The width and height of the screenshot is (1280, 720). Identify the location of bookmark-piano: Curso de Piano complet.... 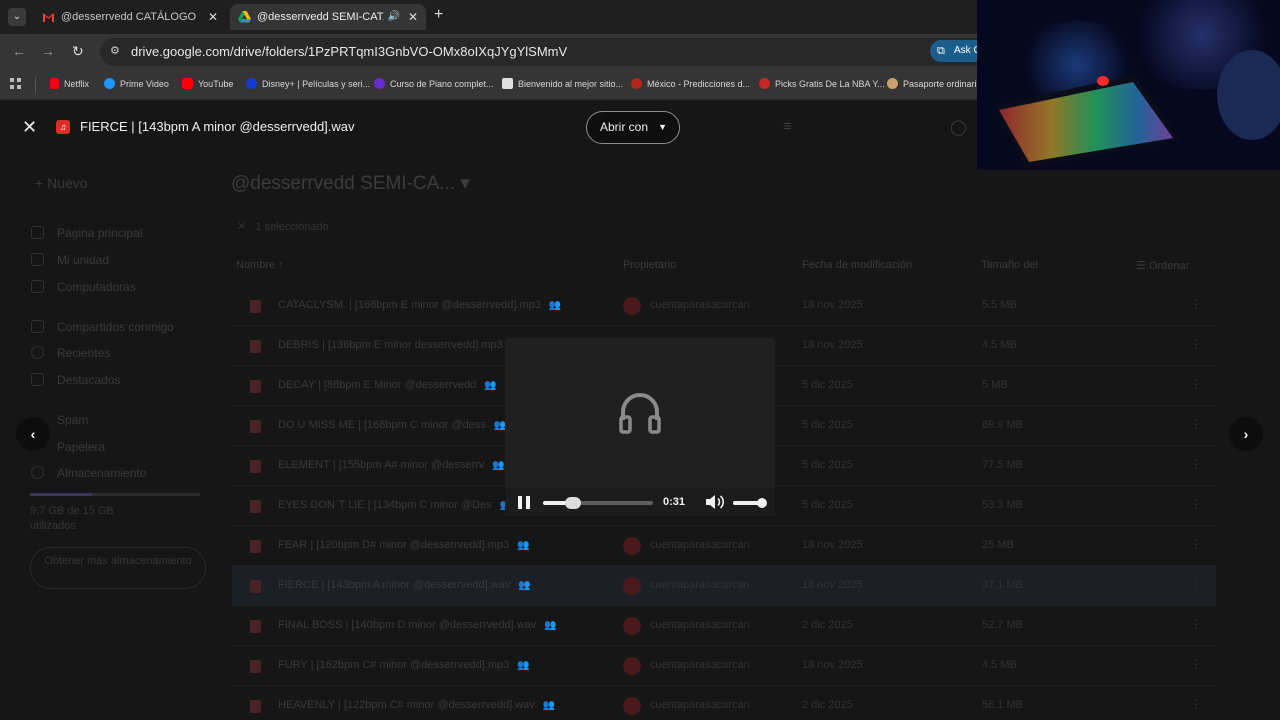
(434, 83).